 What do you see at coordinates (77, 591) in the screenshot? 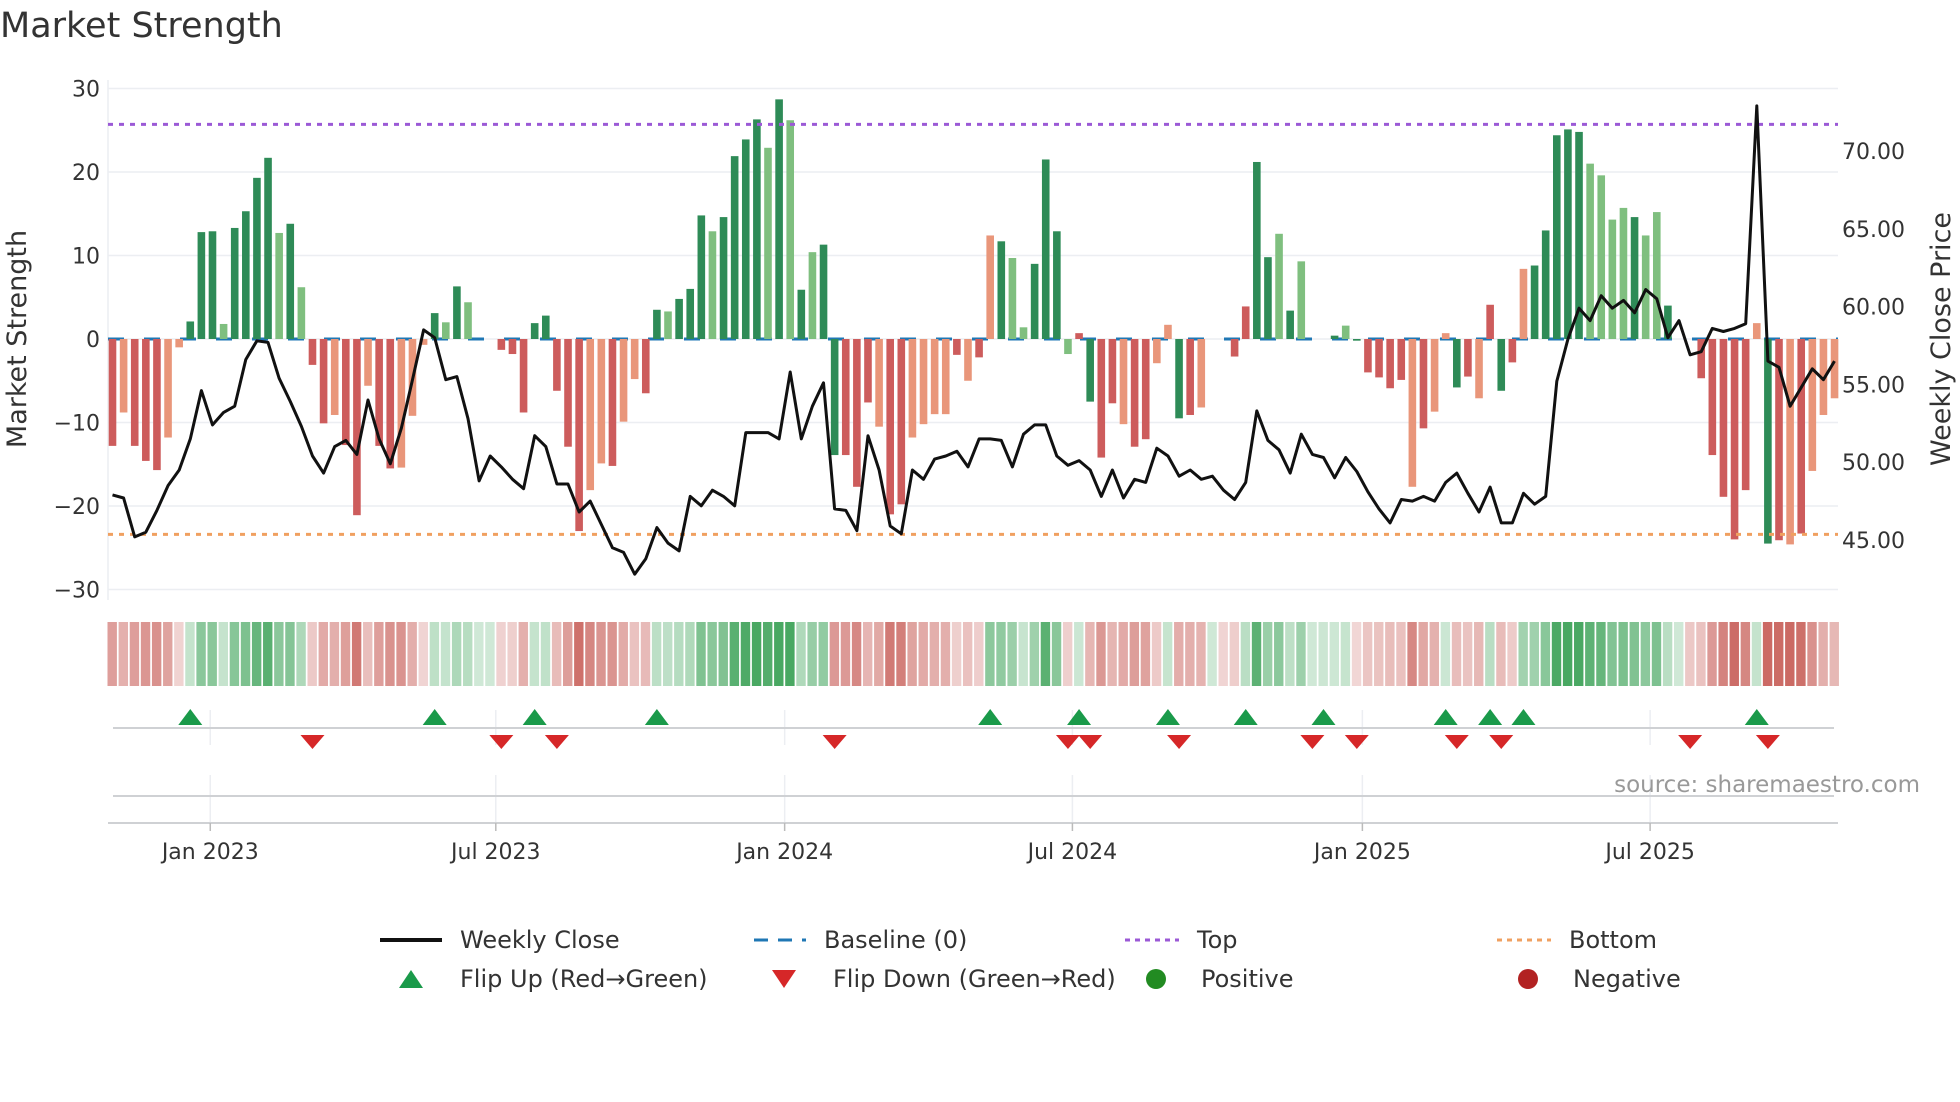
I see `y-tick-label: −30` at bounding box center [77, 591].